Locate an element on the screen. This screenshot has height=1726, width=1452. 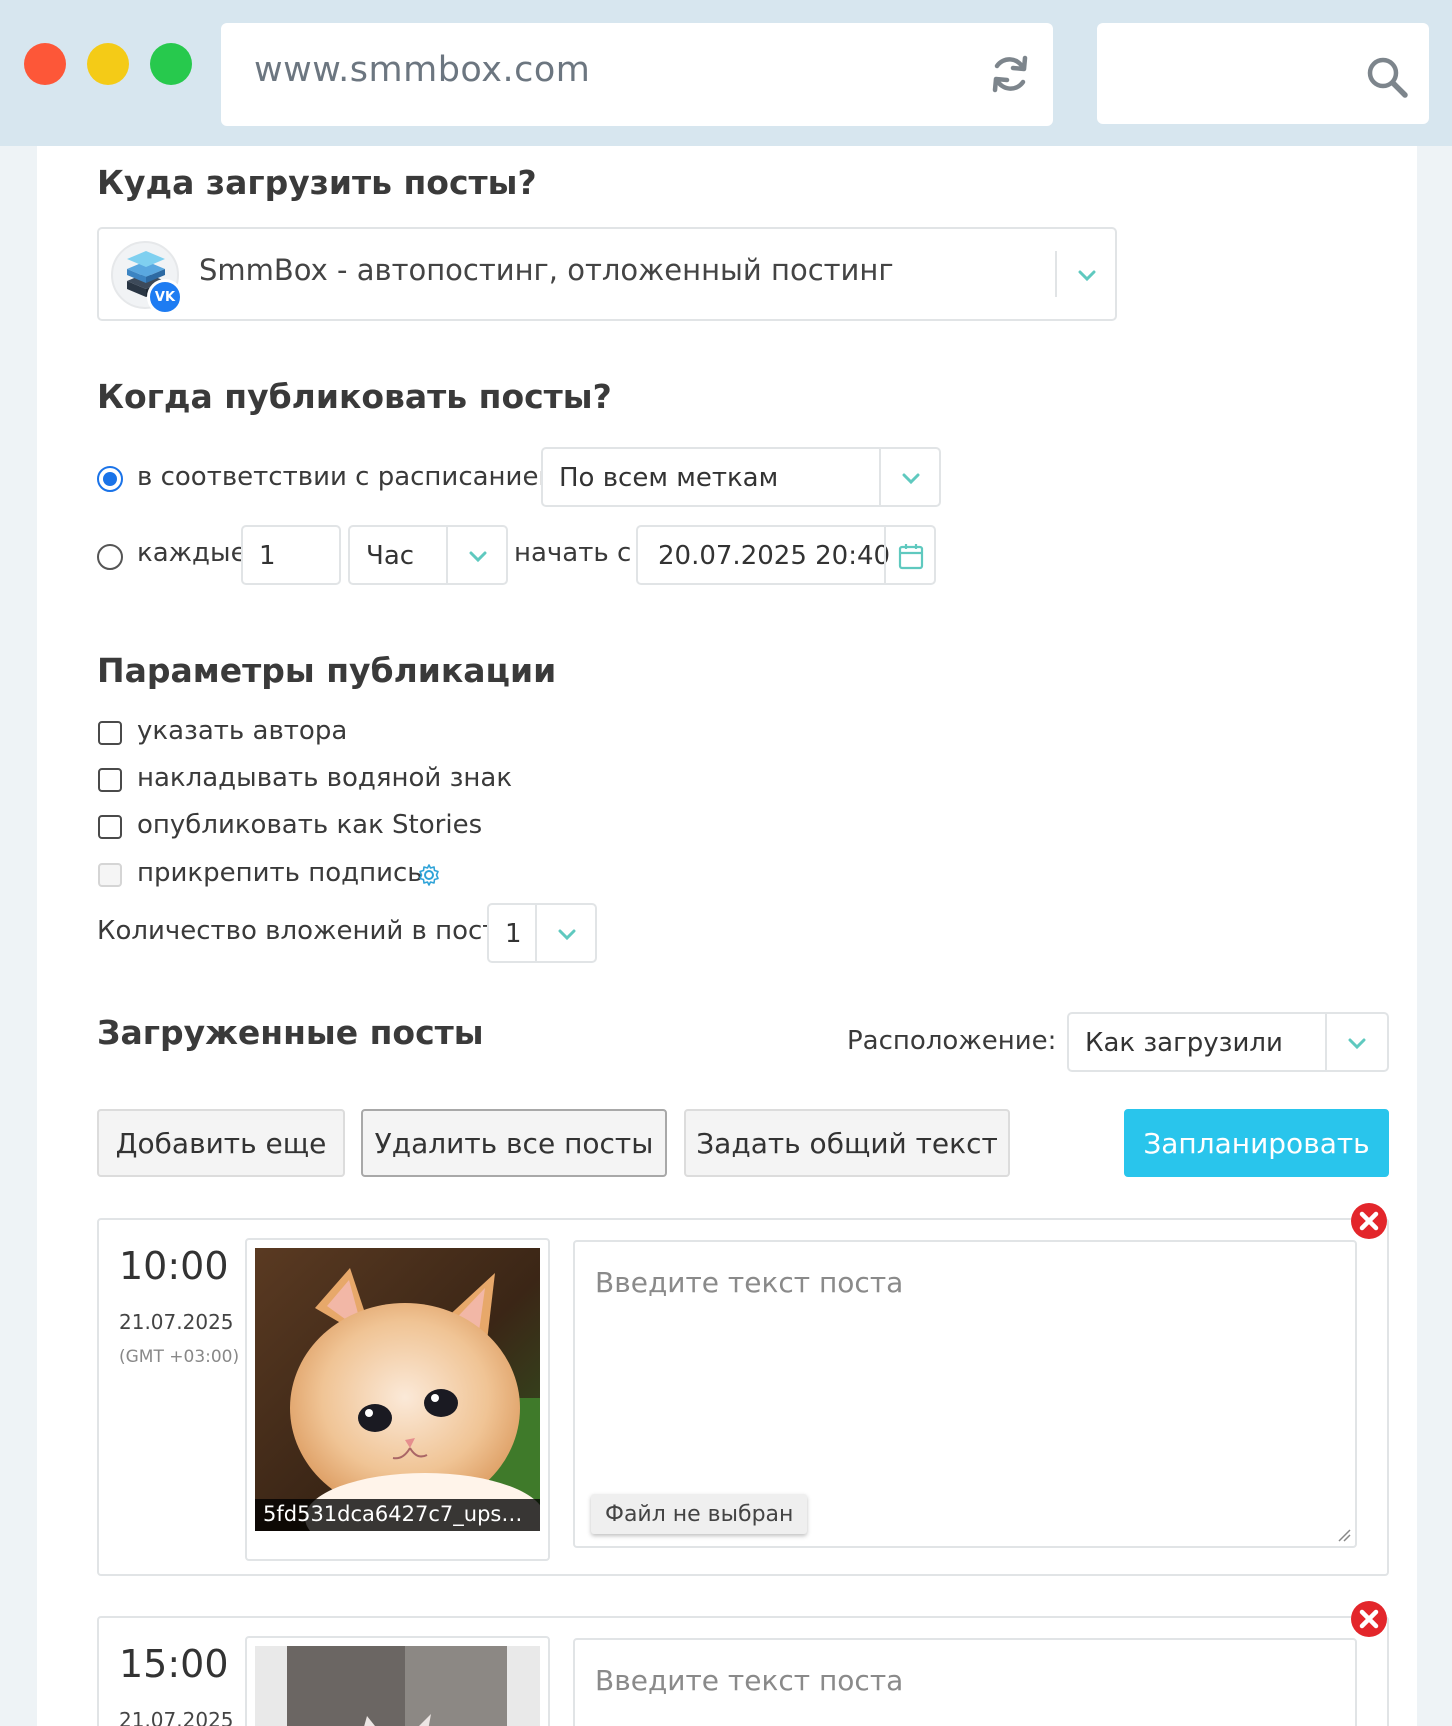
attachments-select: 1 is located at coordinates (542, 933).